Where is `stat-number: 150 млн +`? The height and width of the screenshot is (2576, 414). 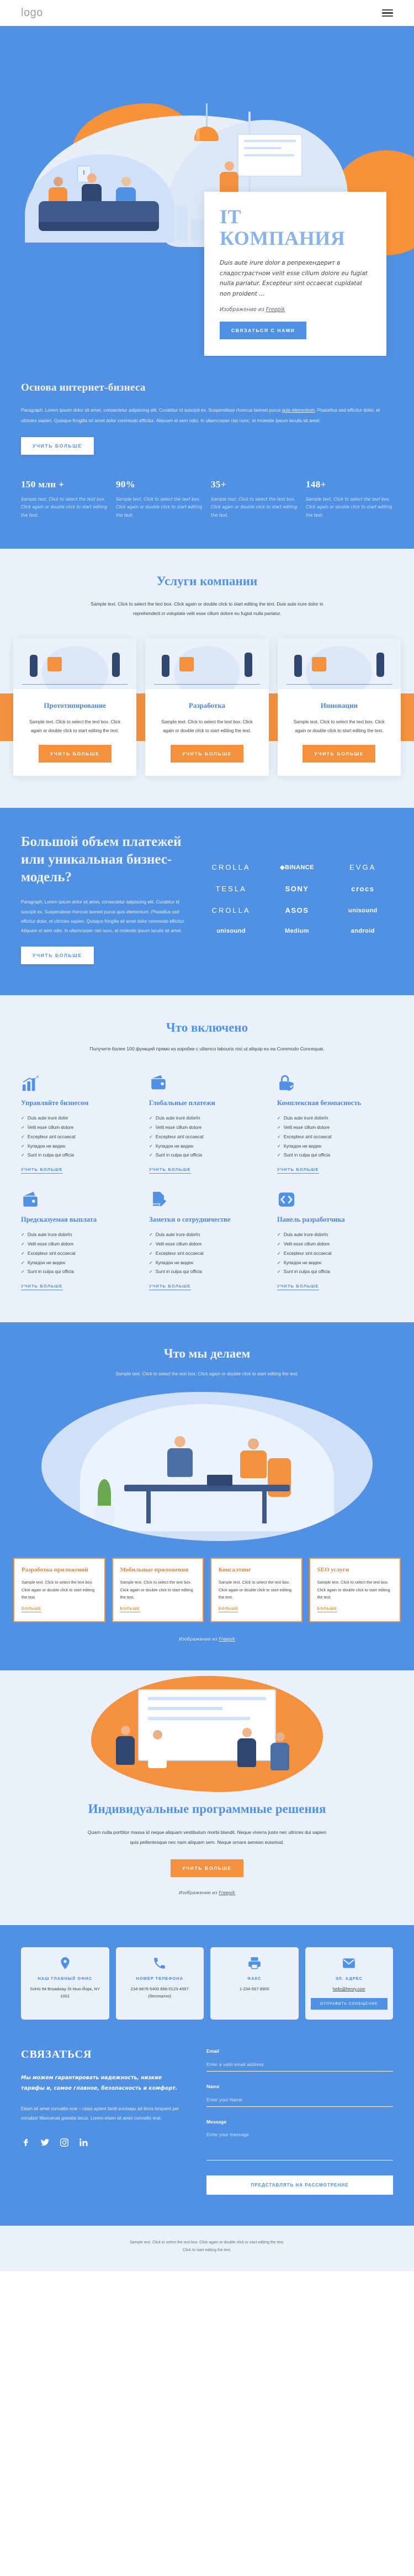
stat-number: 150 млн + is located at coordinates (43, 484).